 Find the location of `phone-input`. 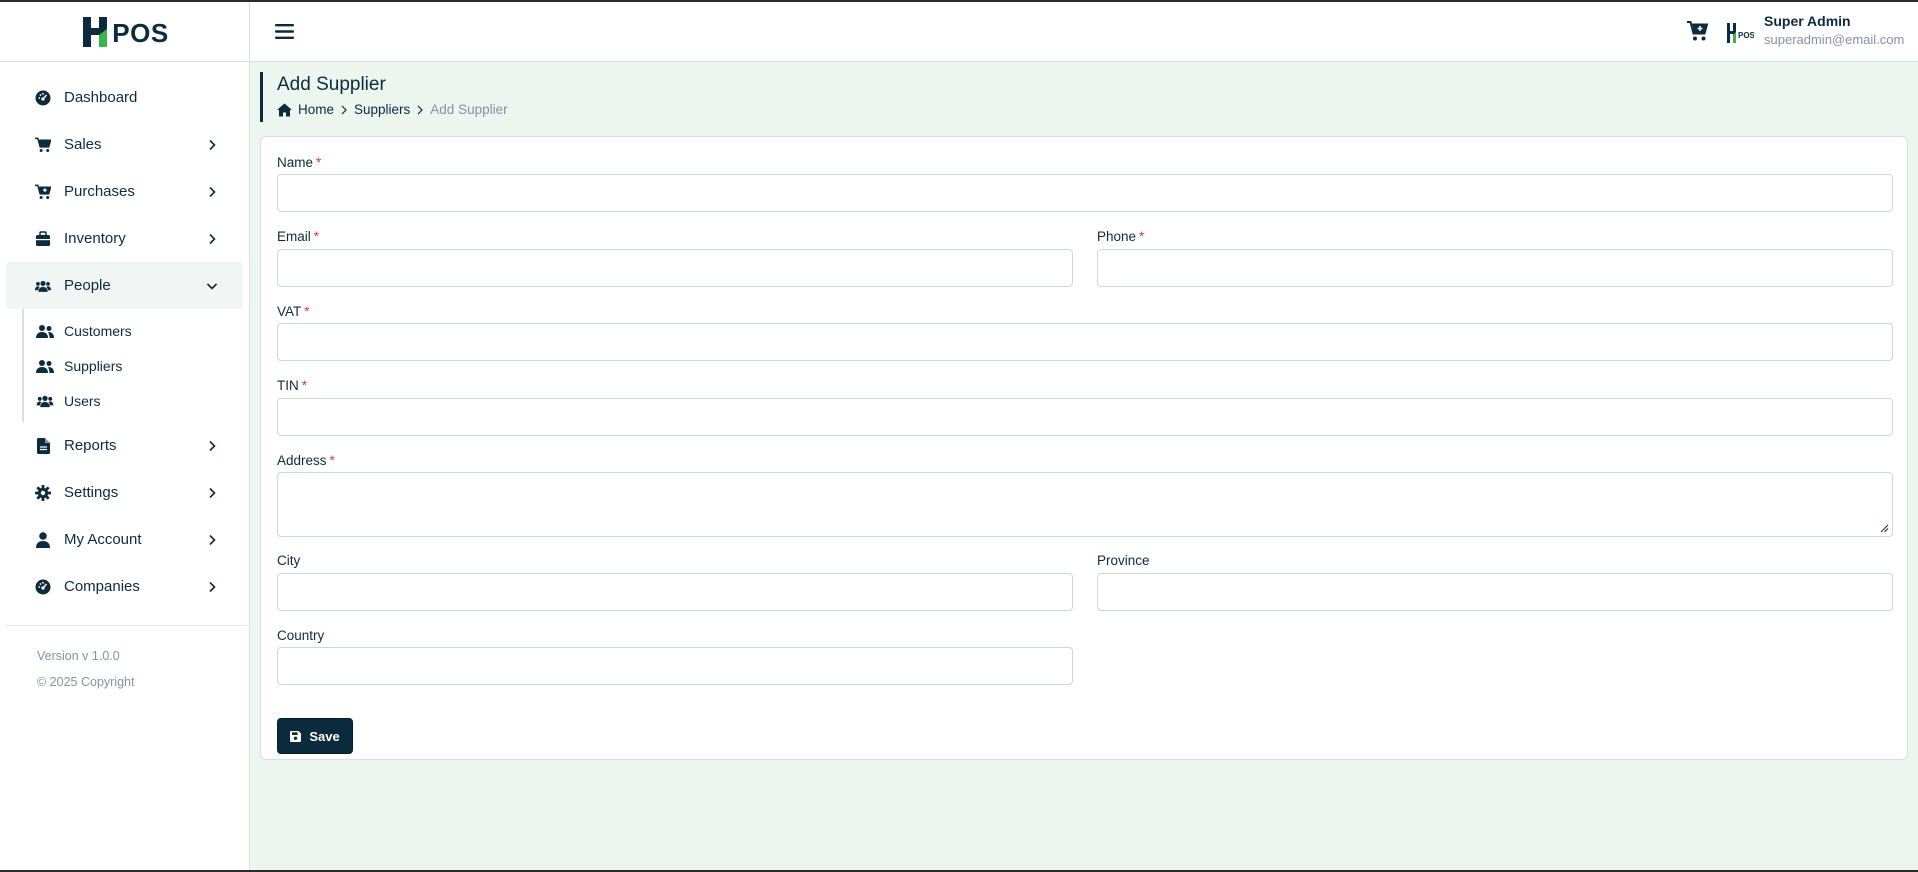

phone-input is located at coordinates (1495, 268).